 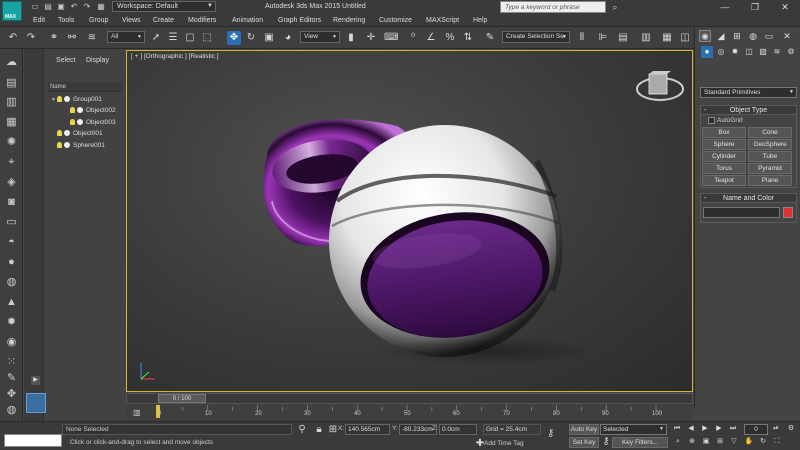 What do you see at coordinates (126, 37) in the screenshot?
I see `selection-filter-select: All ▼` at bounding box center [126, 37].